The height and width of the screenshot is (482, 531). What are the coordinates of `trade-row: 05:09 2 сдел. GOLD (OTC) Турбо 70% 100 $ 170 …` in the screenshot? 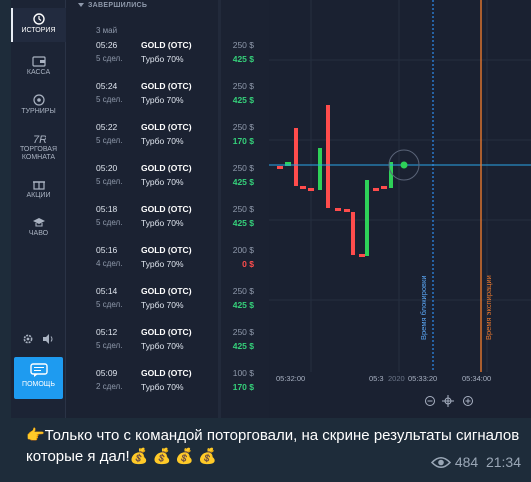 It's located at (166, 384).